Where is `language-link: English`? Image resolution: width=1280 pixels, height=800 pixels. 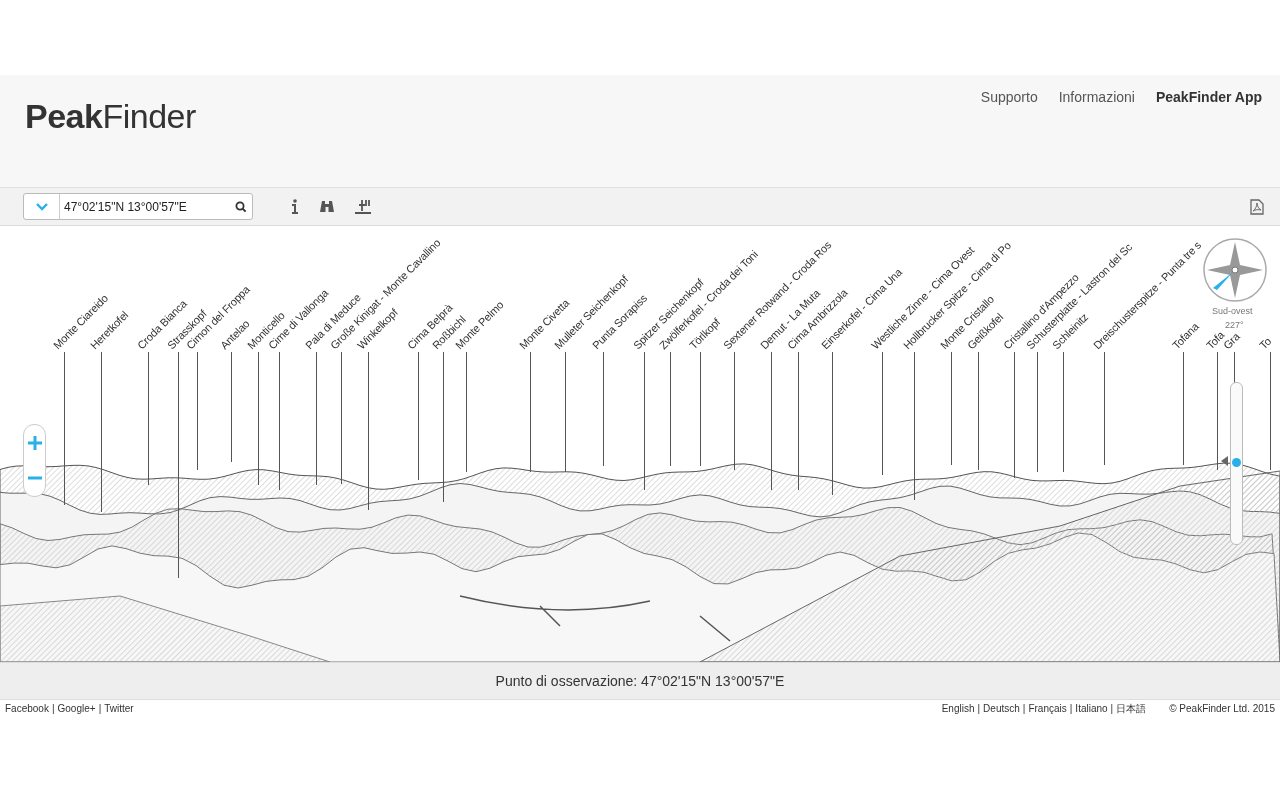 language-link: English is located at coordinates (958, 708).